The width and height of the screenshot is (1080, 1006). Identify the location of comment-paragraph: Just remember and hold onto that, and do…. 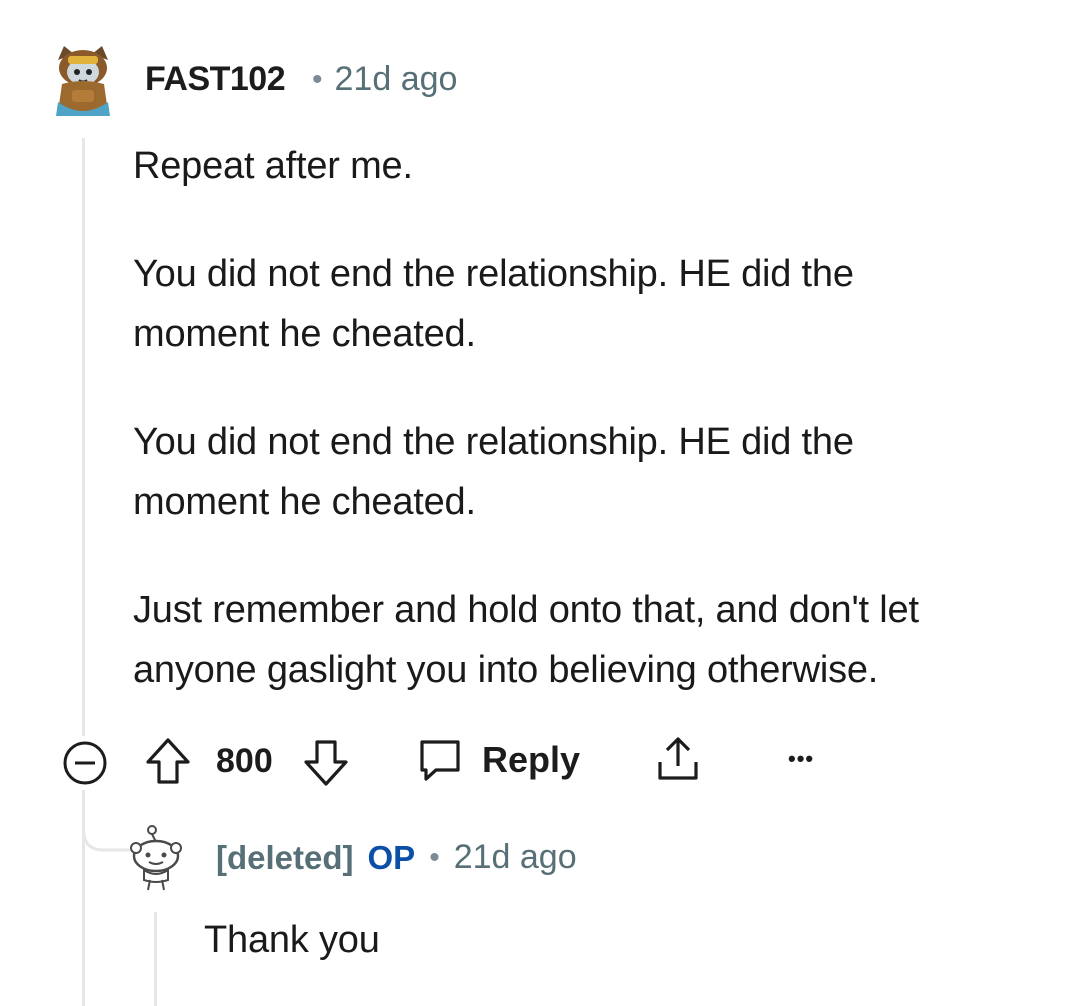
(526, 640).